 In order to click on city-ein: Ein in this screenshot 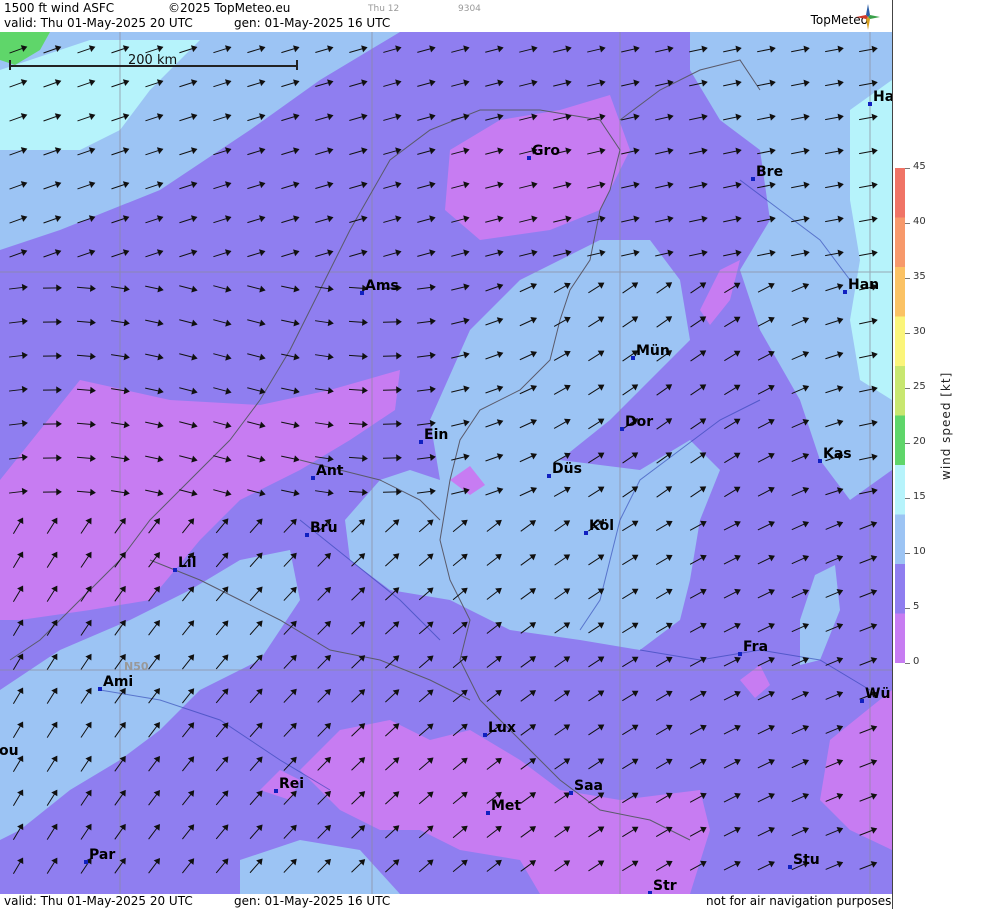, I will do `click(433, 435)`.